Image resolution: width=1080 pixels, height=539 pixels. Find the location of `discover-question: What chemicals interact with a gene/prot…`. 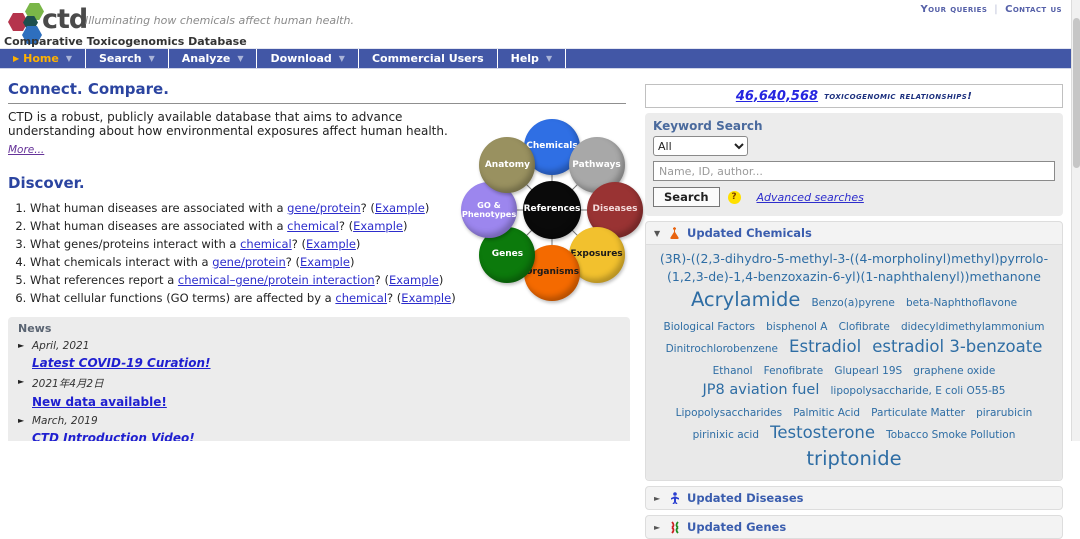

discover-question: What chemicals interact with a gene/prot… is located at coordinates (257, 262).